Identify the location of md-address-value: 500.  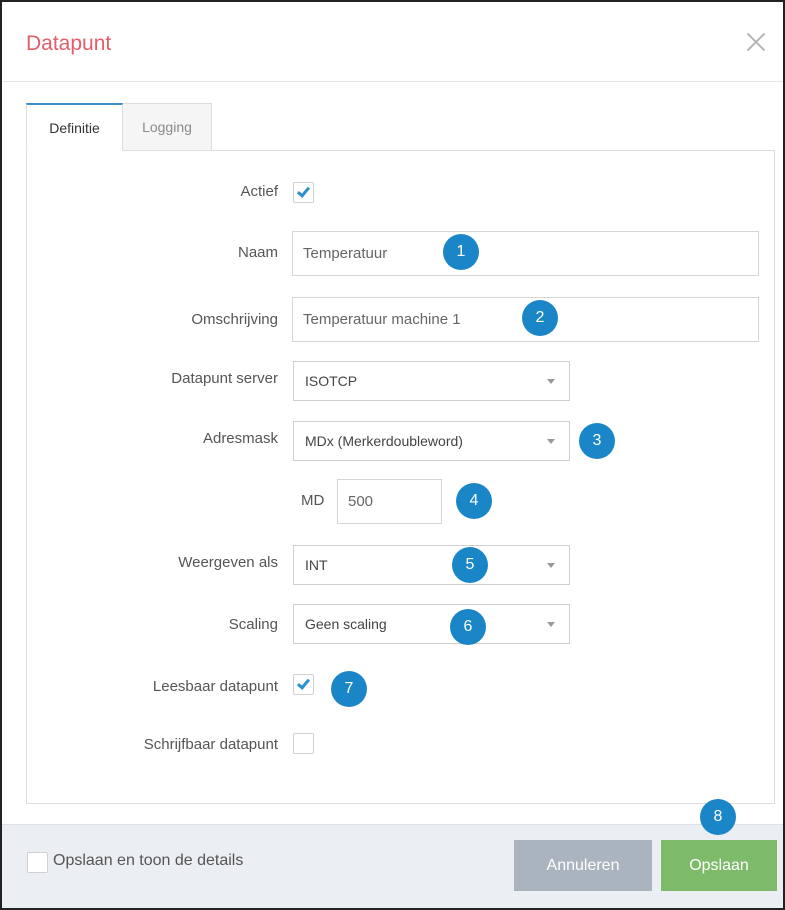
(361, 501).